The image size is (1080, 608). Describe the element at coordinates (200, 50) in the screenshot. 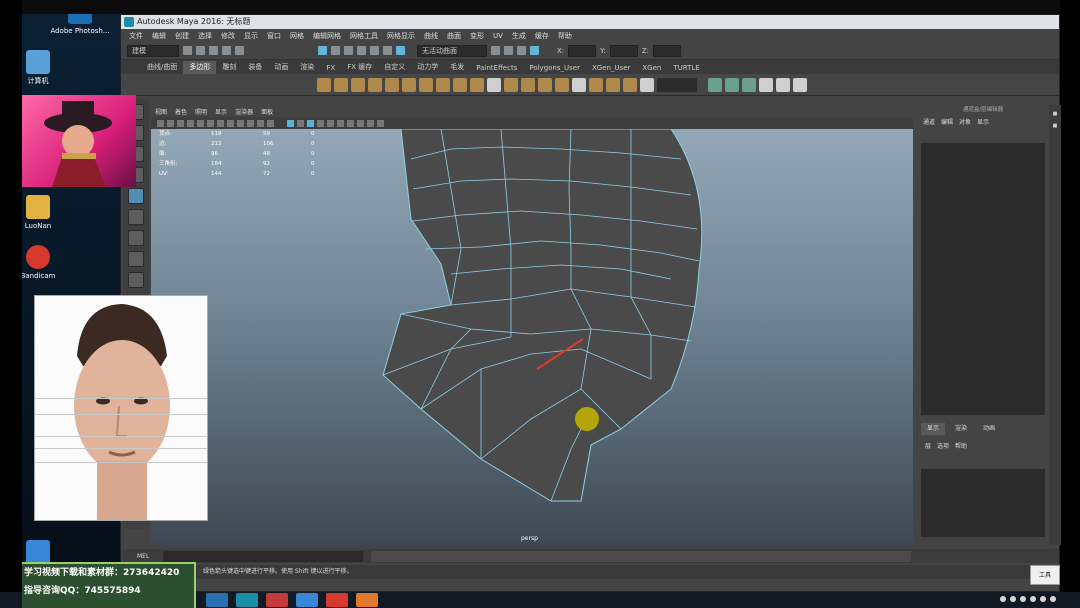

I see `open-scene-icon` at that location.